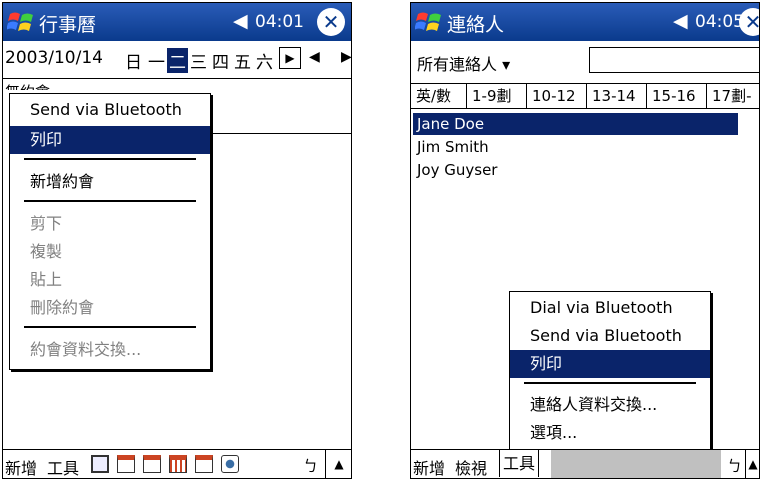 This screenshot has height=480, width=760. I want to click on partial-text: 無約會, so click(27, 85).